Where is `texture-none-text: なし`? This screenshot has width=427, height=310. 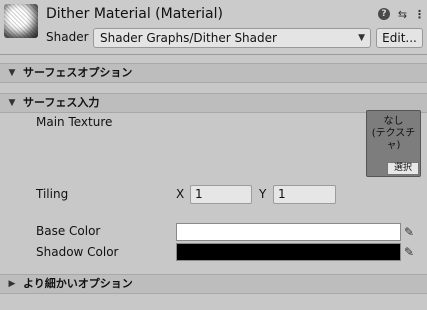
texture-none-text: なし is located at coordinates (393, 121).